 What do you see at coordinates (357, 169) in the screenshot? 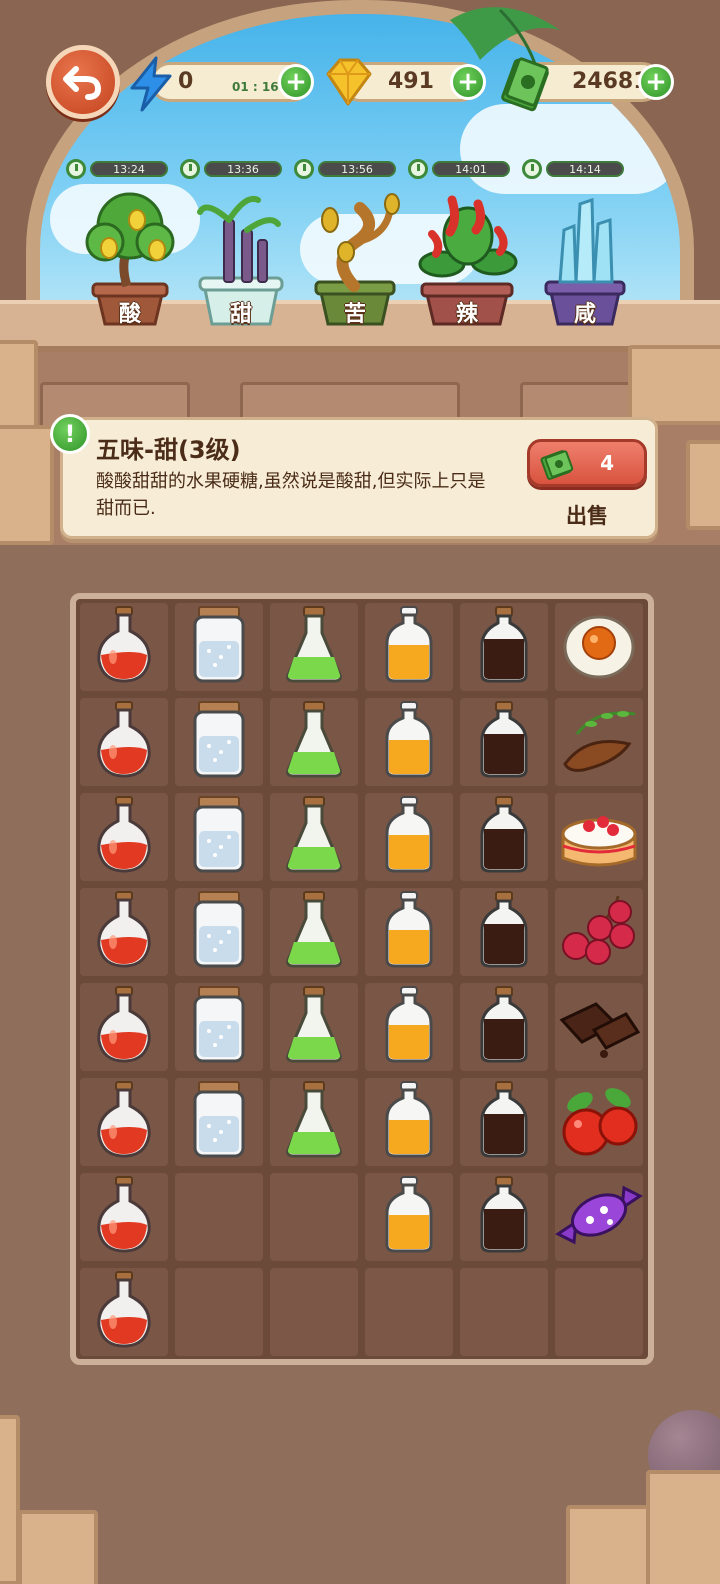
I see `plant-timer-value: 13:56` at bounding box center [357, 169].